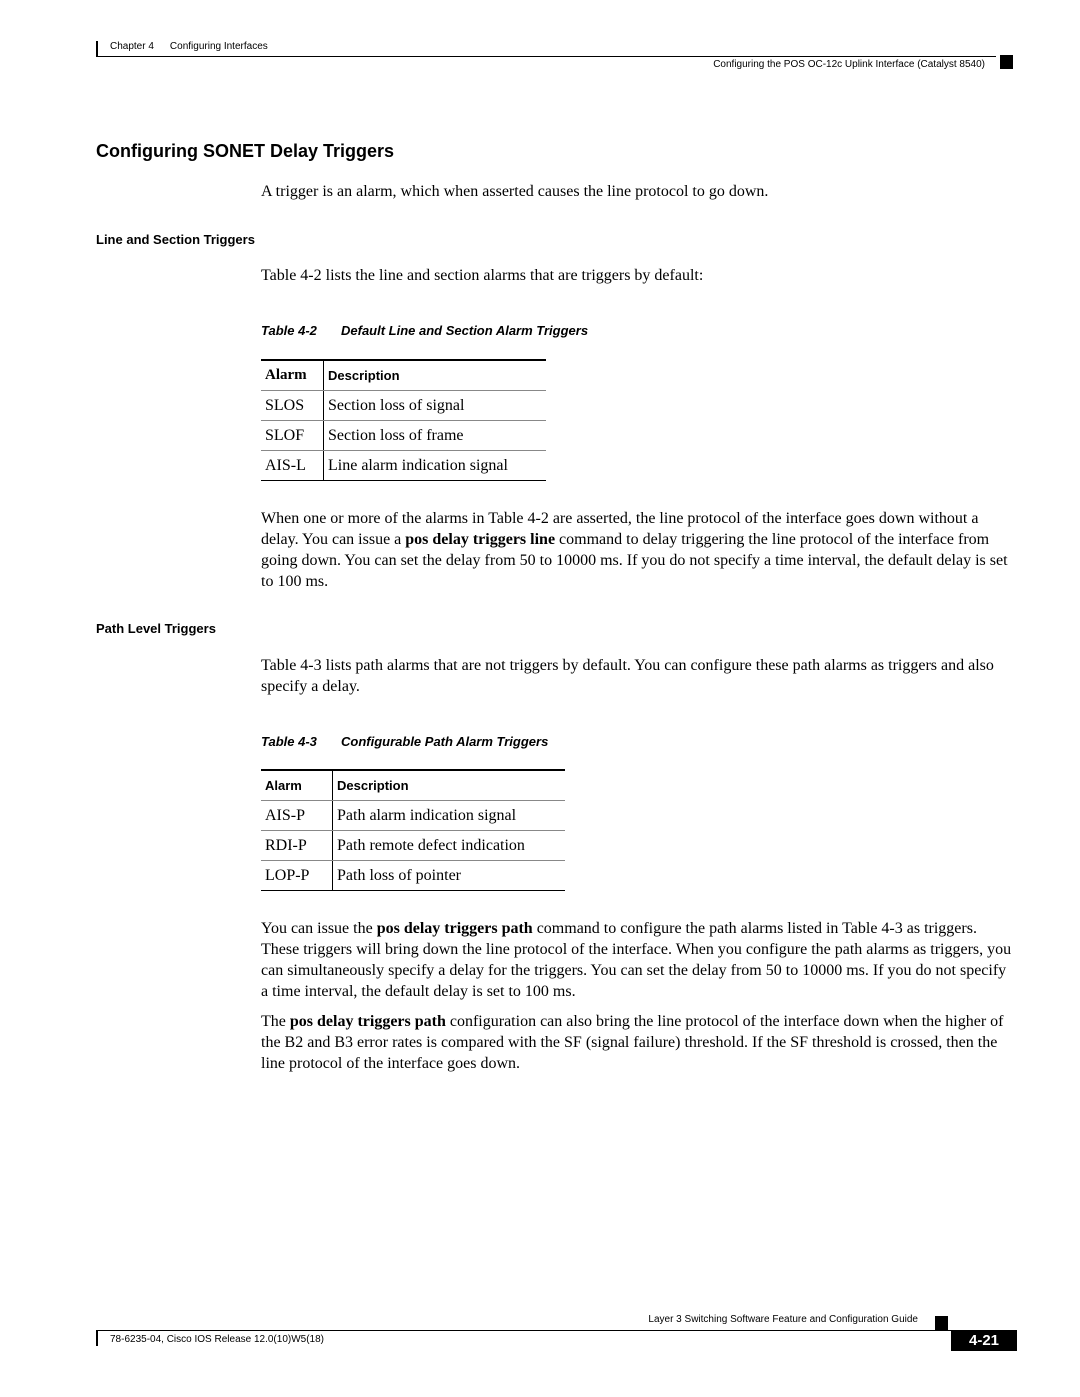 This screenshot has height=1397, width=1080. I want to click on description-cell: Section loss of frame, so click(434, 435).